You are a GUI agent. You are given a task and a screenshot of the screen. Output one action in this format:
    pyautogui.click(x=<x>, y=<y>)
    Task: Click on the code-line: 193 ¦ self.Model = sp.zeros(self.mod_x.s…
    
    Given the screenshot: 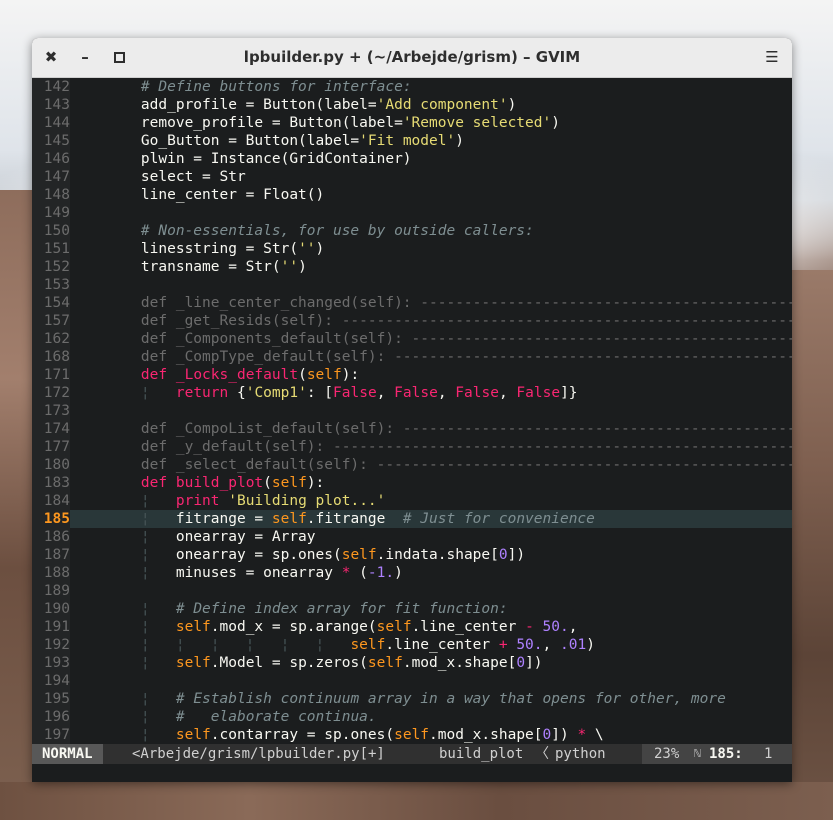 What is the action you would take?
    pyautogui.click(x=412, y=663)
    